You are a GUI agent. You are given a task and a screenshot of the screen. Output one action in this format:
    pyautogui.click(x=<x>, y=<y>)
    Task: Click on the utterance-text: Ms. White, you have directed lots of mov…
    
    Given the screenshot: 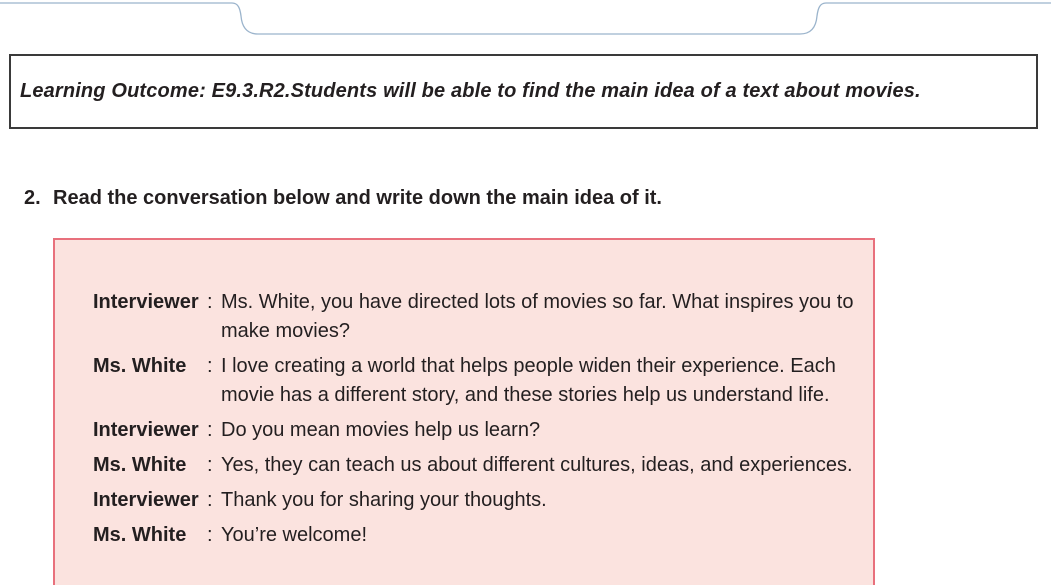 What is the action you would take?
    pyautogui.click(x=537, y=316)
    